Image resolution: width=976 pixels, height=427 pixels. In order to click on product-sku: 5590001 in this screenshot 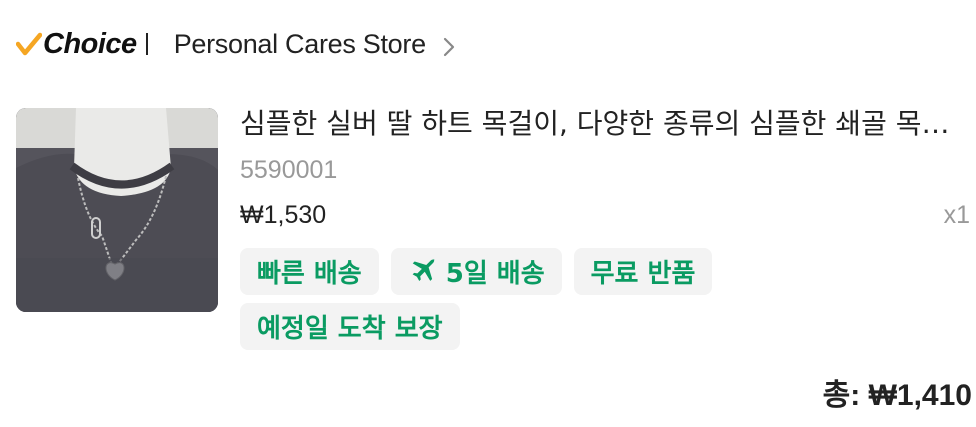, I will do `click(289, 170)`.